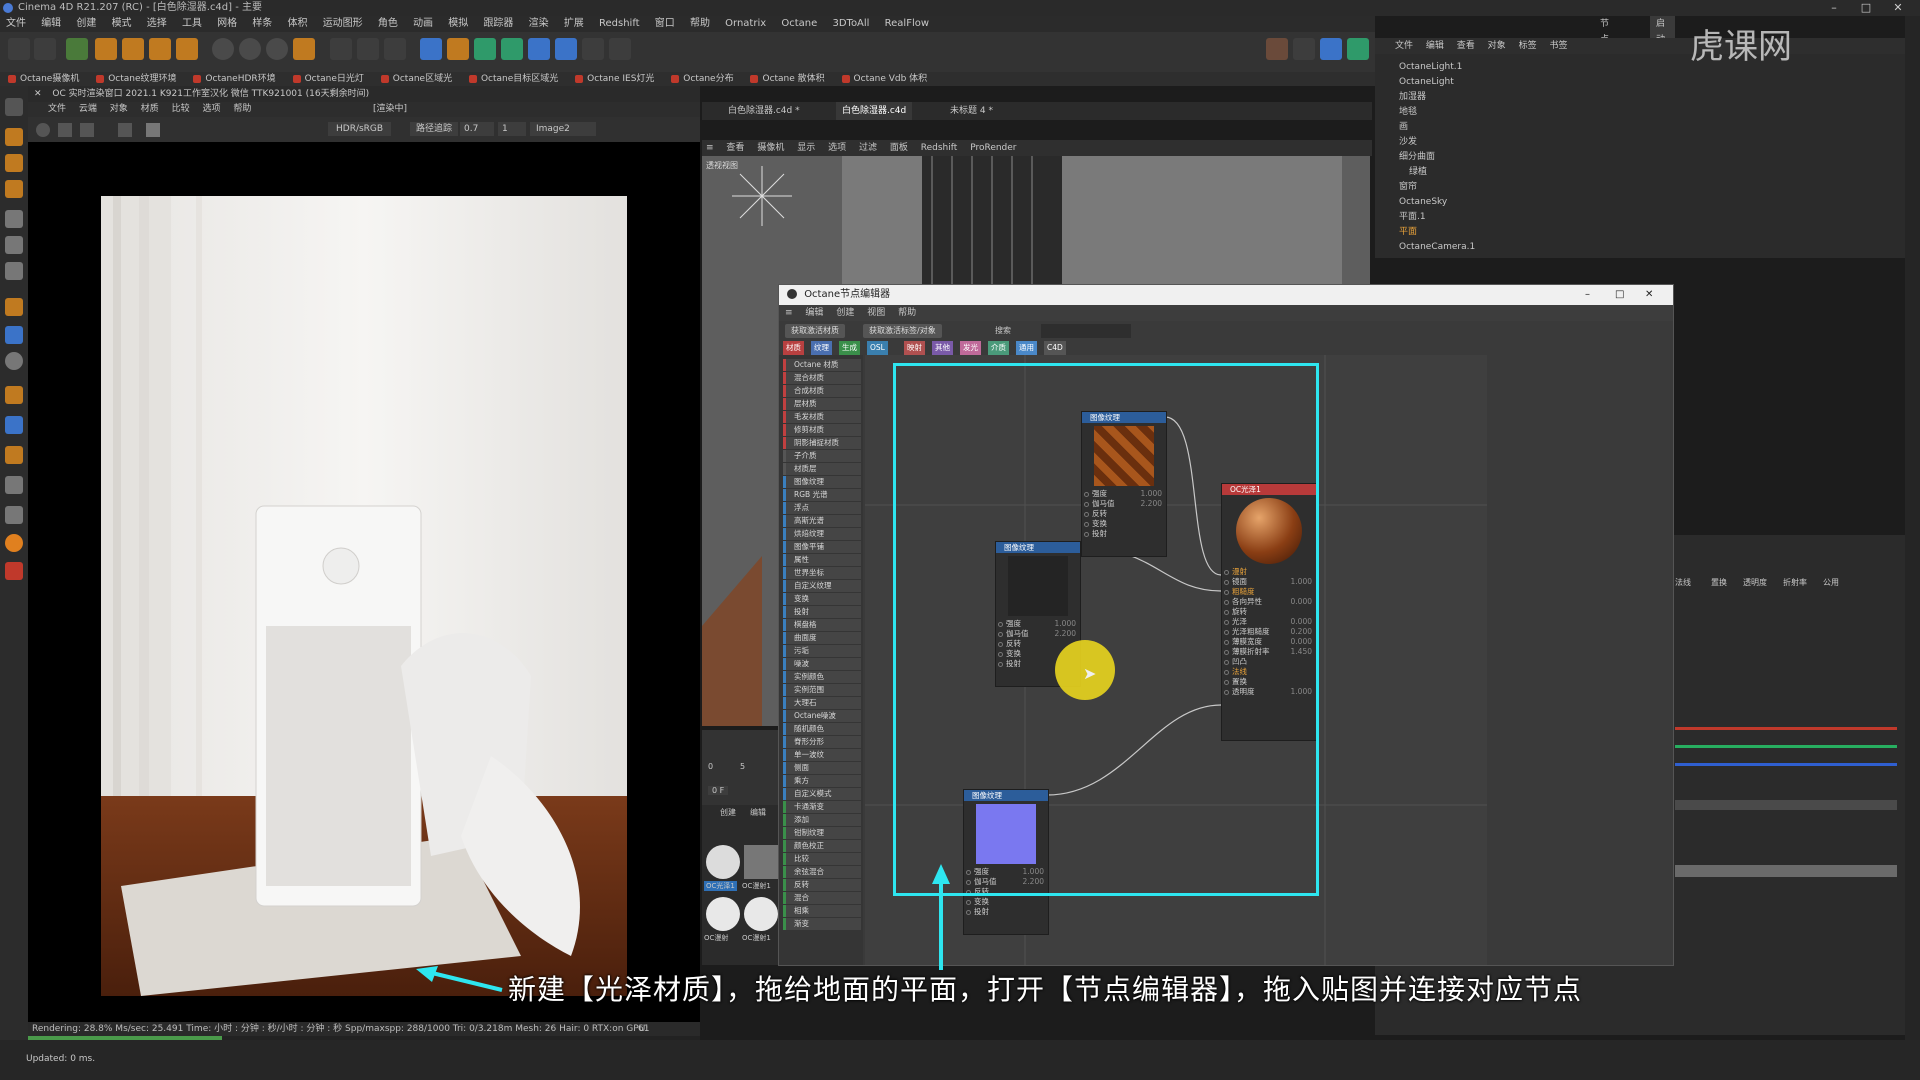 Image resolution: width=1920 pixels, height=1080 pixels. Describe the element at coordinates (1497, 46) in the screenshot. I see `om-menu-objects: 对象` at that location.